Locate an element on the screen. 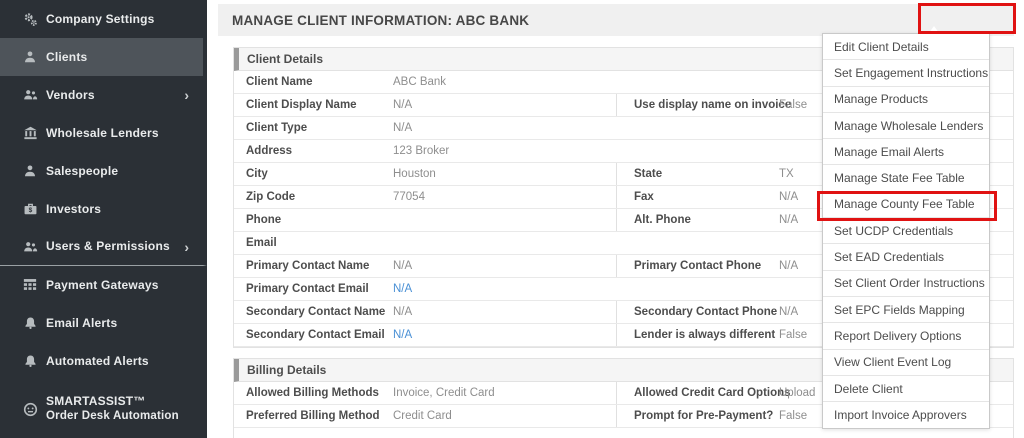 This screenshot has height=438, width=1024. field-value: Upload is located at coordinates (797, 393).